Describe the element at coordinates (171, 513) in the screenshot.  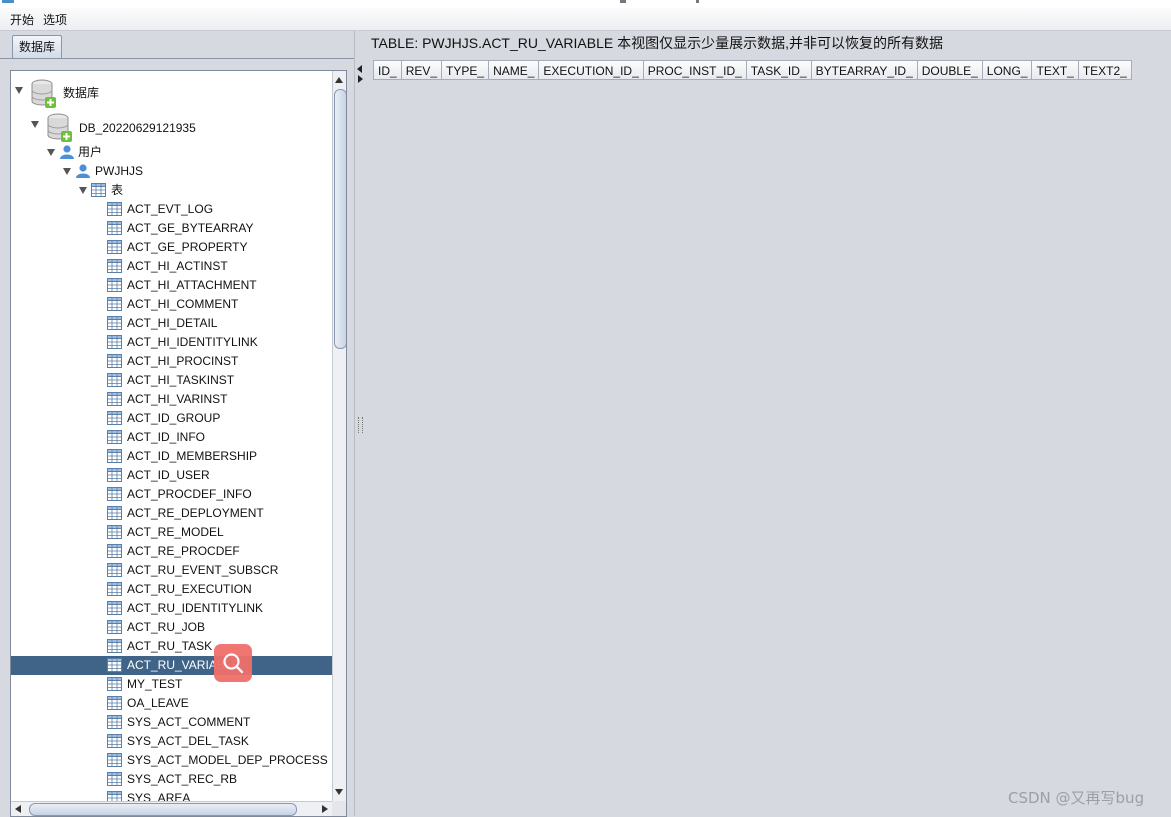
I see `tree-node-table: ACT_RE_DEPLOYMENT` at that location.